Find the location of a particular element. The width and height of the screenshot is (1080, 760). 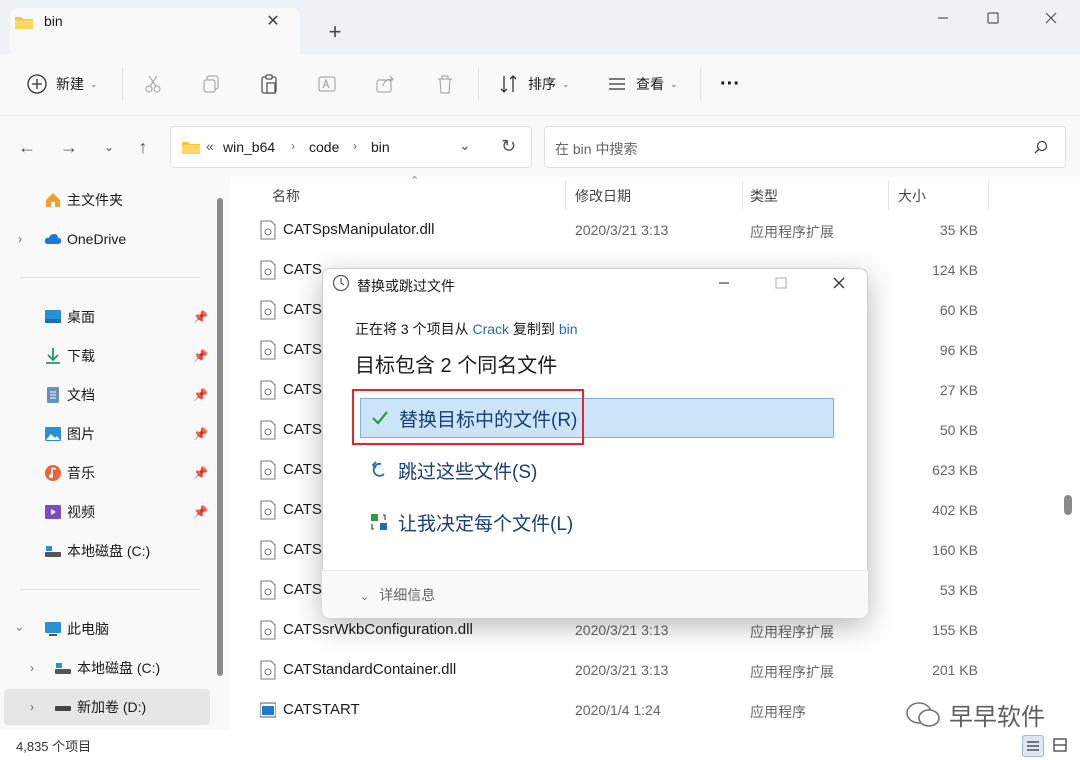

sidebar-item-new-volume-d: › 新加卷 (D:) is located at coordinates (107, 707).